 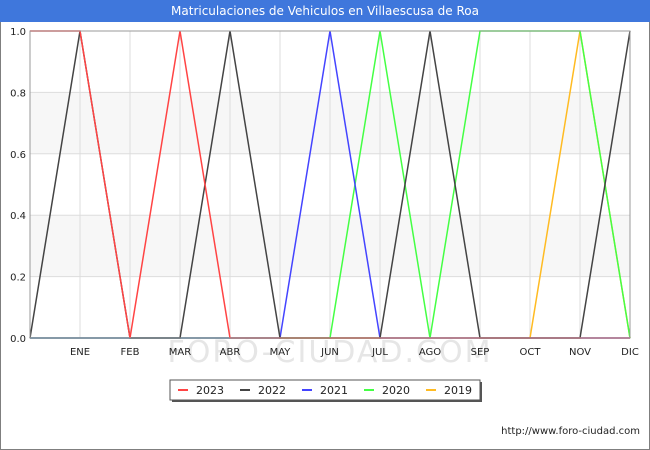 What do you see at coordinates (18, 155) in the screenshot?
I see `y-tick-label: 0.6` at bounding box center [18, 155].